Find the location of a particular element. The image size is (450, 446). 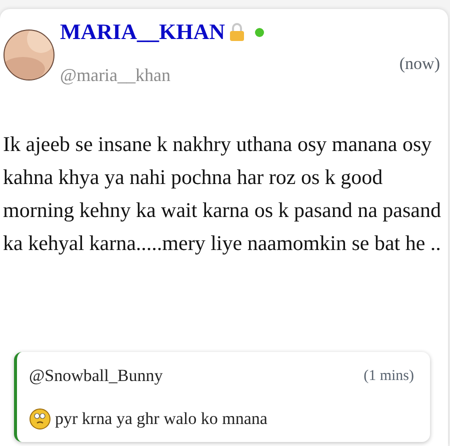

reply-time: (1 mins) is located at coordinates (389, 376).